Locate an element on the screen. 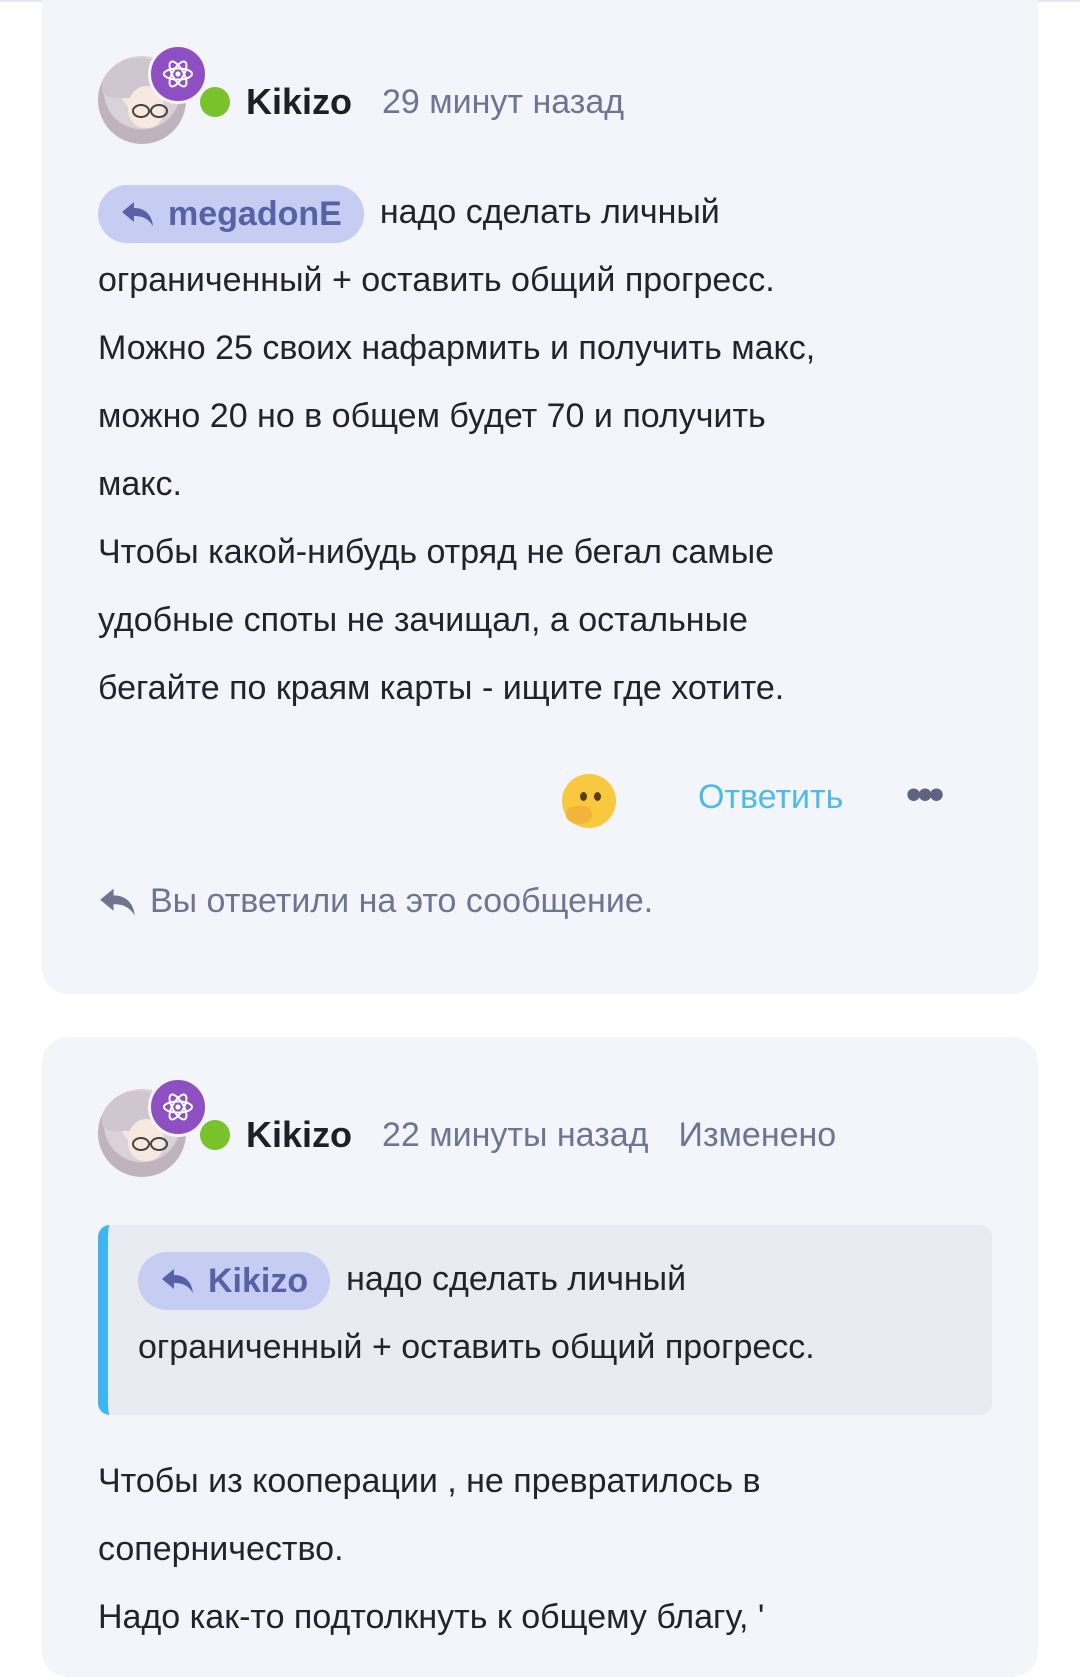 The width and height of the screenshot is (1080, 1677). timestamp: 29 минут назад is located at coordinates (503, 102).